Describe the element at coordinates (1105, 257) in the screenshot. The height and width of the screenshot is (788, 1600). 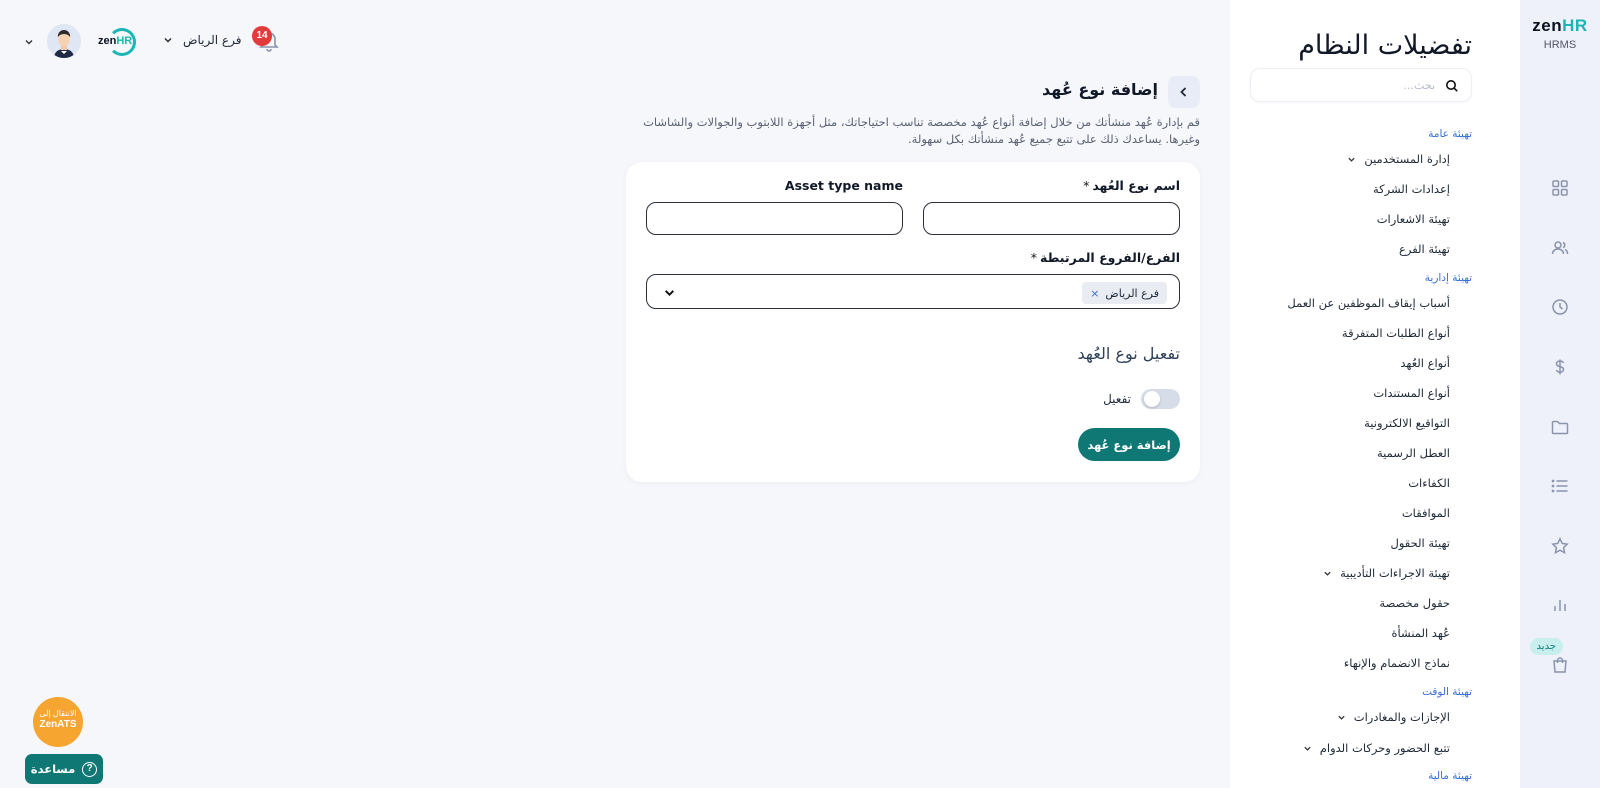
I see `branches-label: الفرع/الفروع المرتبطة*` at that location.